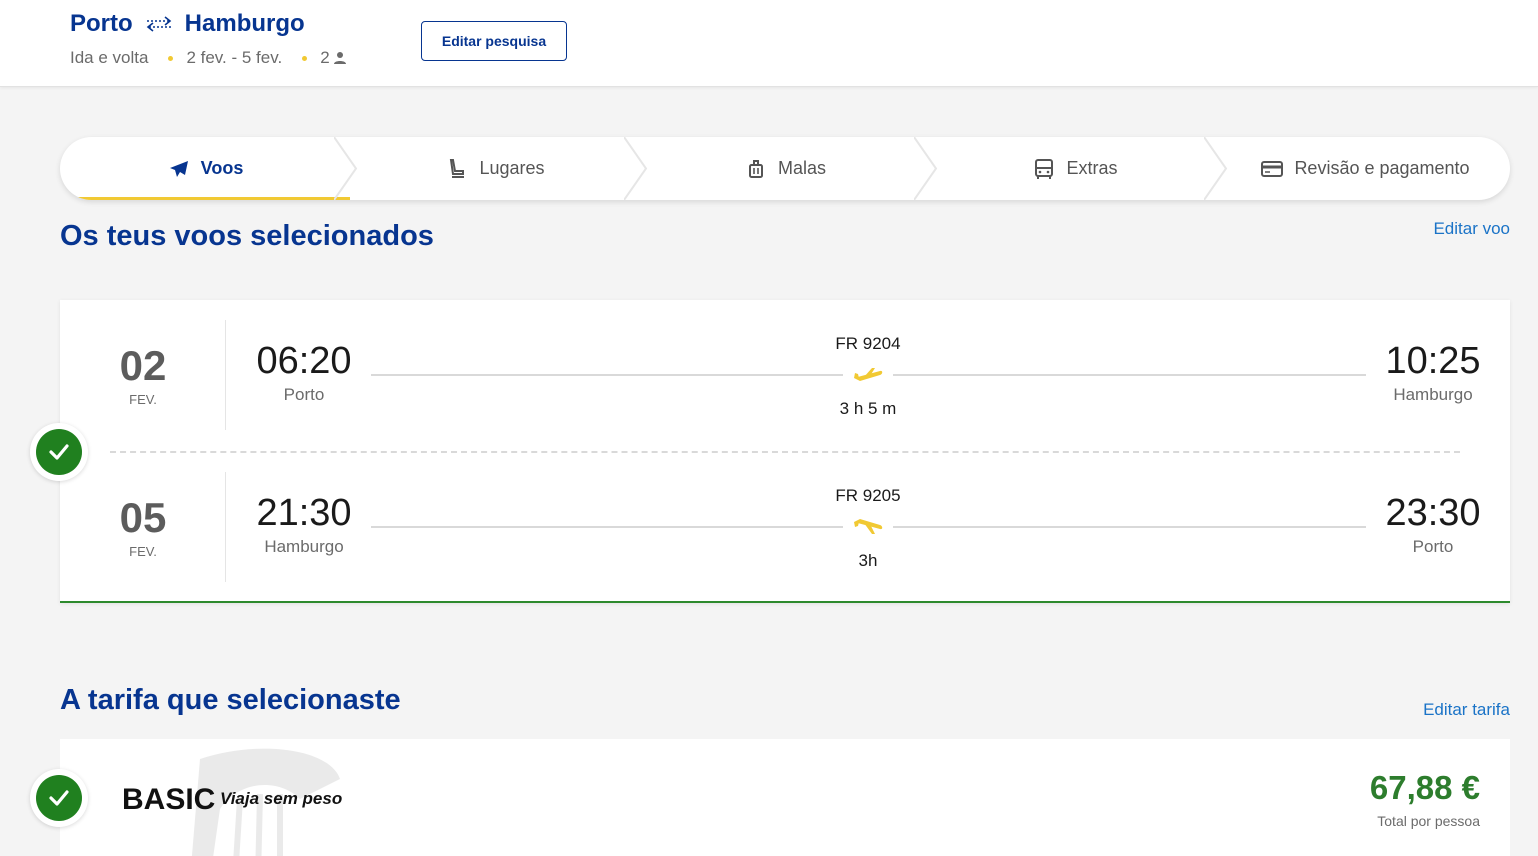 The height and width of the screenshot is (856, 1538). Describe the element at coordinates (1272, 168) in the screenshot. I see `card-icon` at that location.